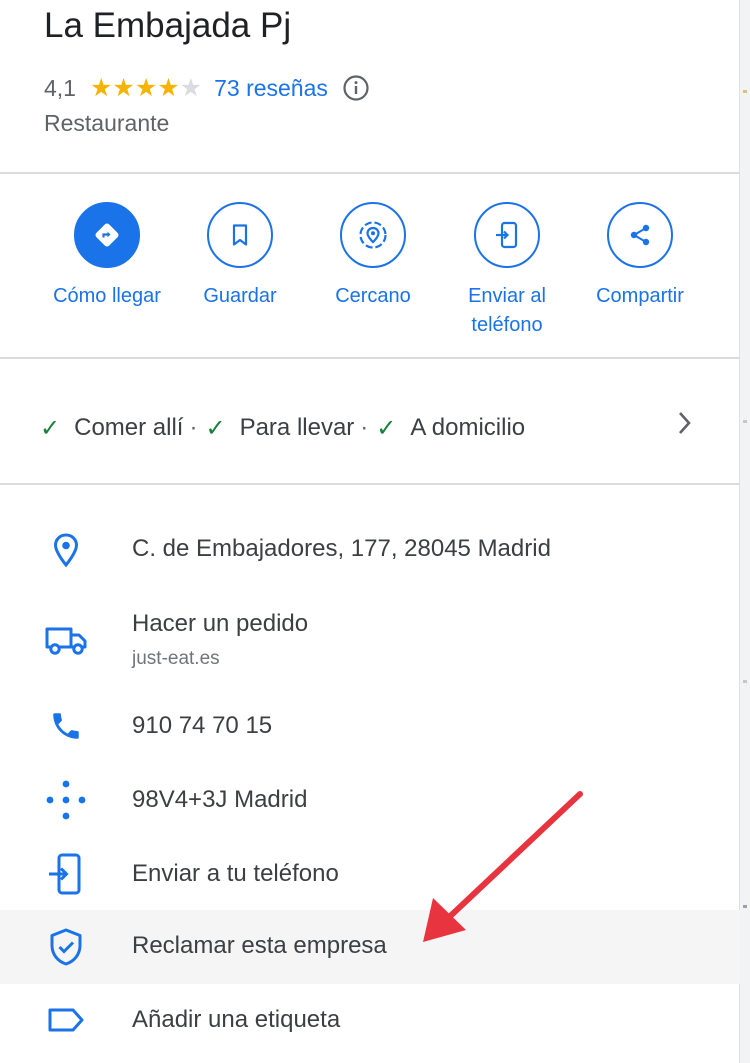 The image size is (750, 1063). What do you see at coordinates (191, 87) in the screenshot?
I see `star-empty-icon: ★` at bounding box center [191, 87].